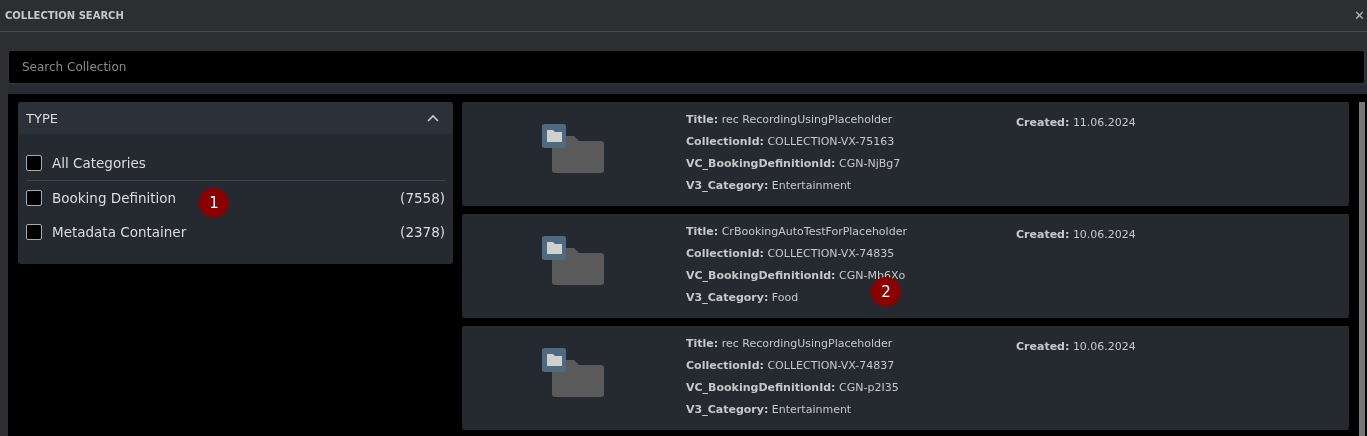  I want to click on checkbox-label: Metadata Container, so click(119, 232).